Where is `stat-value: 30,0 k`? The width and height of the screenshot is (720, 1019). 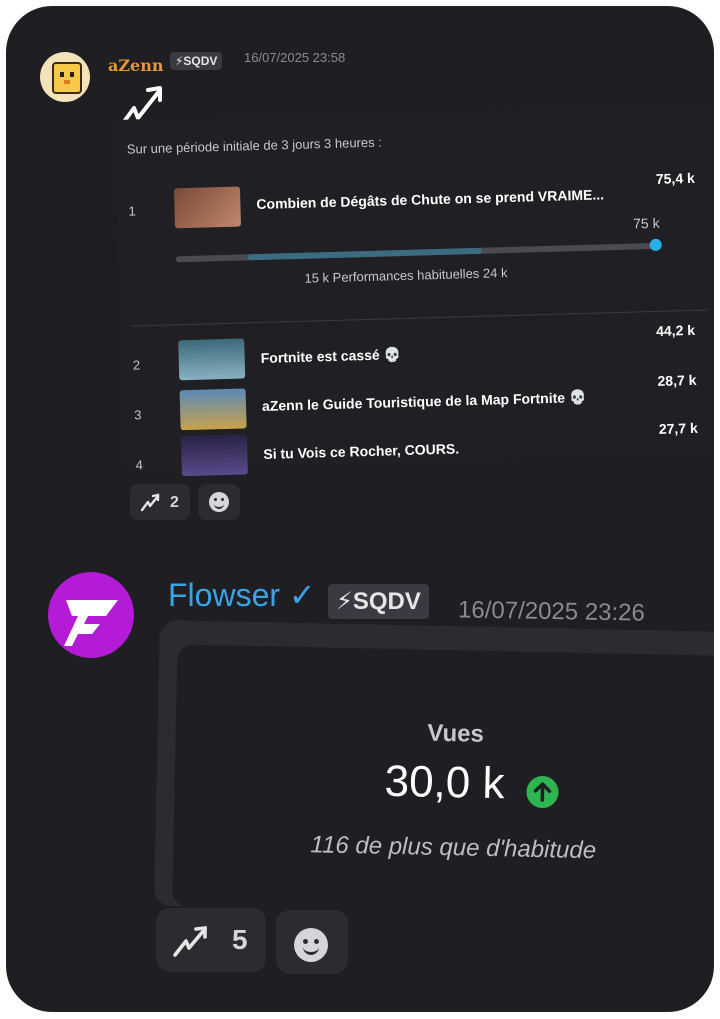 stat-value: 30,0 k is located at coordinates (445, 782).